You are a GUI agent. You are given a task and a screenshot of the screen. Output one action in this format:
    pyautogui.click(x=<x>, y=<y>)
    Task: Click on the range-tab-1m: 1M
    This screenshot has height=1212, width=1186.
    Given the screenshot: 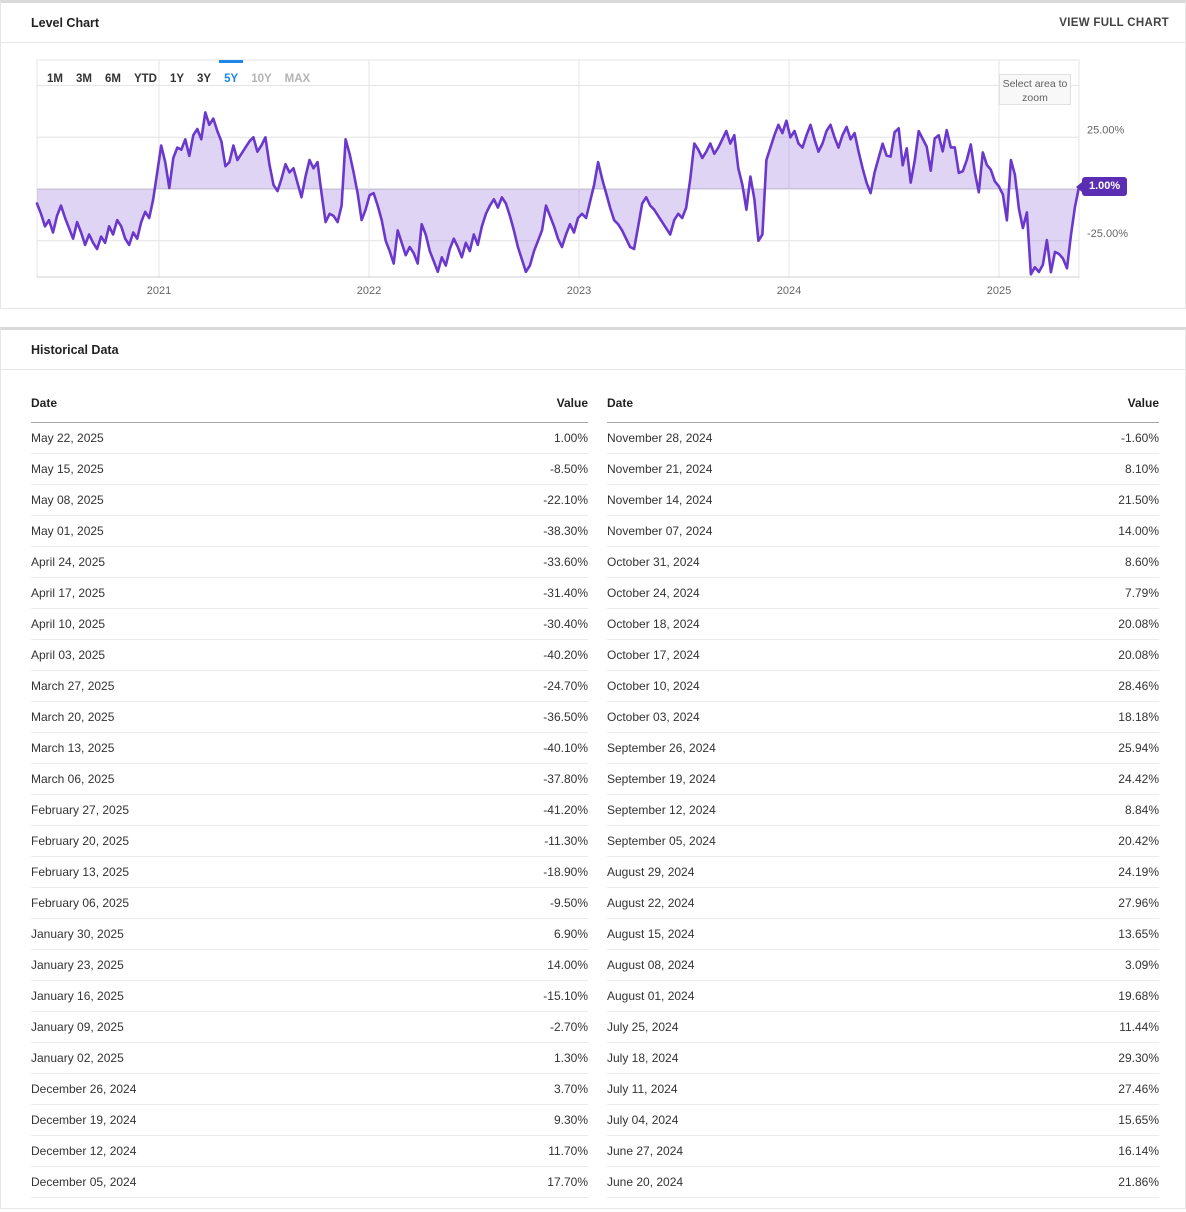 What is the action you would take?
    pyautogui.click(x=55, y=79)
    